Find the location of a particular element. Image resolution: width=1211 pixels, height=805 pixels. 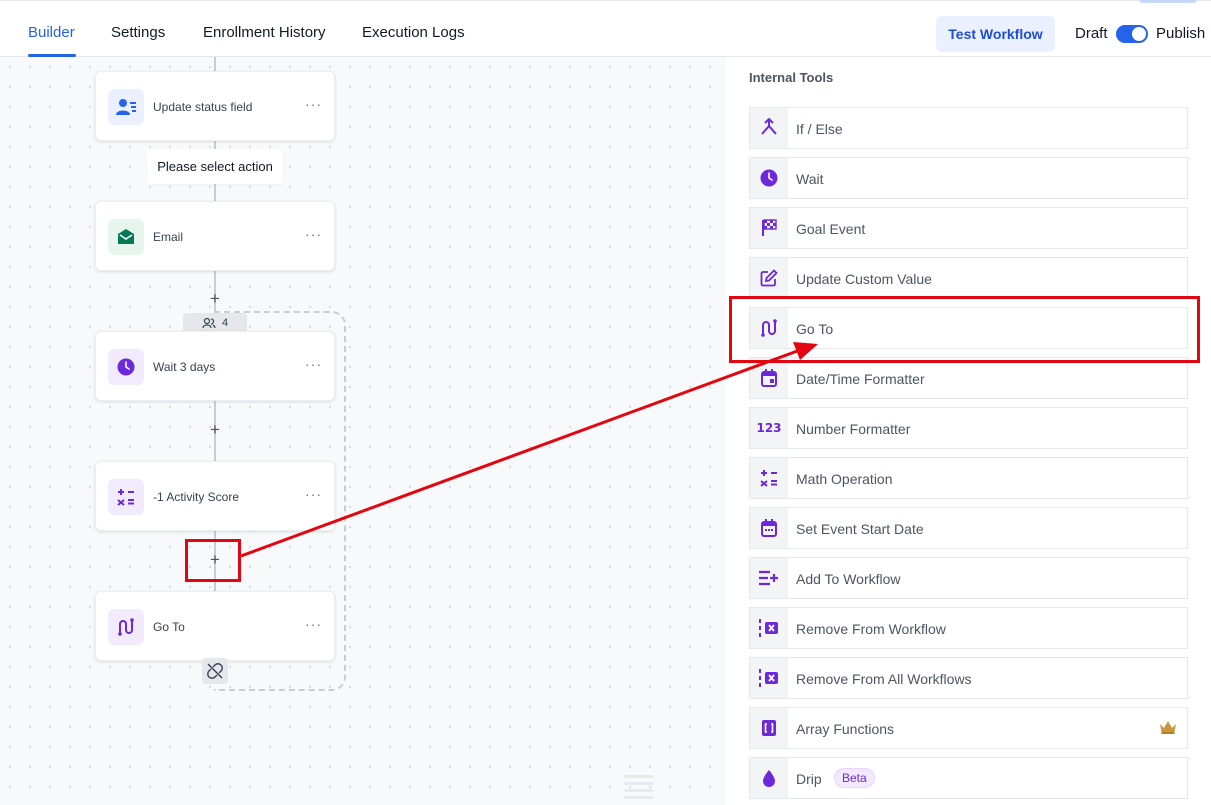

tool-label: Drip is located at coordinates (809, 779).